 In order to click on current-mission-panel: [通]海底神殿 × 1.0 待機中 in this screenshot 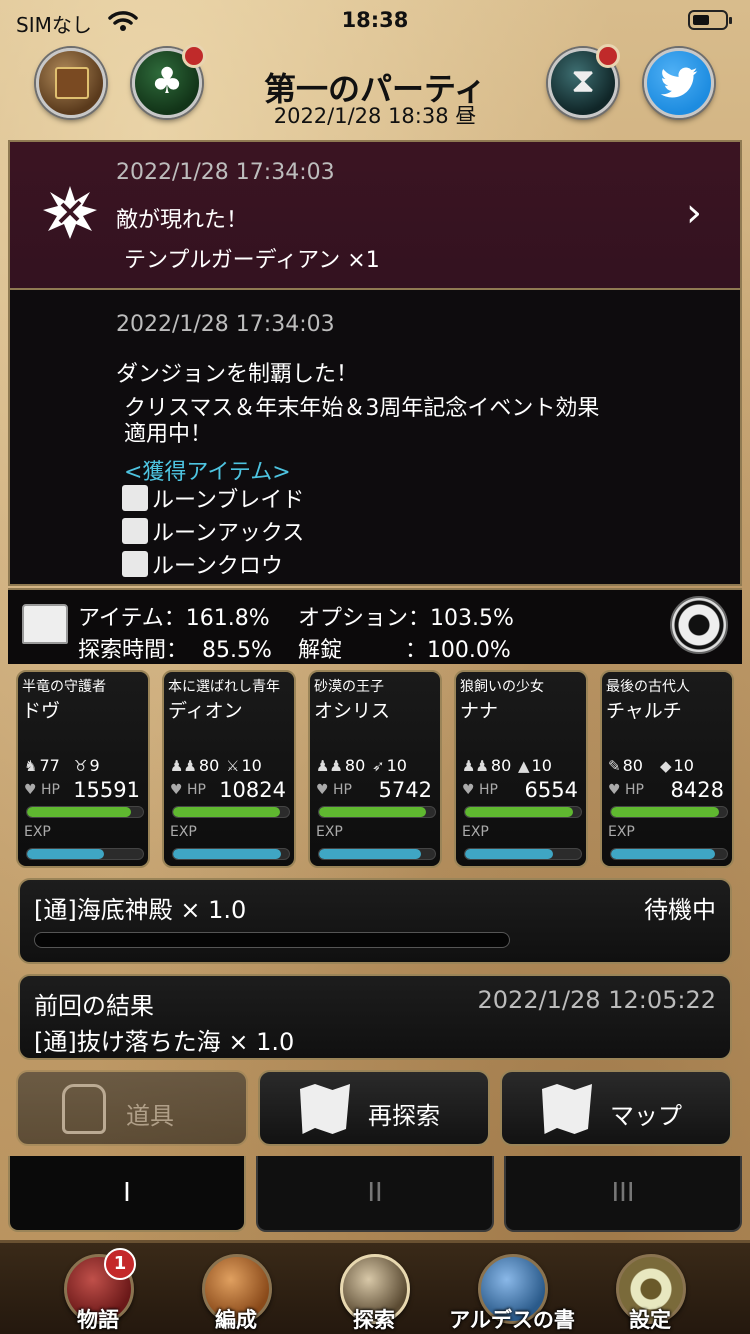, I will do `click(375, 921)`.